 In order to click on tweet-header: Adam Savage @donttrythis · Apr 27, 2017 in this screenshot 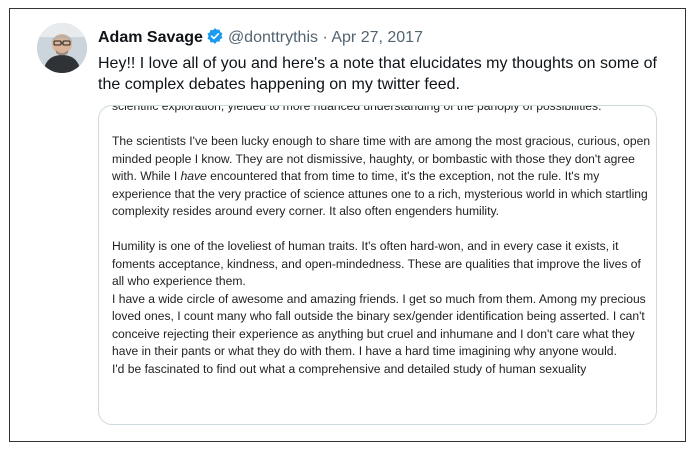, I will do `click(260, 39)`.